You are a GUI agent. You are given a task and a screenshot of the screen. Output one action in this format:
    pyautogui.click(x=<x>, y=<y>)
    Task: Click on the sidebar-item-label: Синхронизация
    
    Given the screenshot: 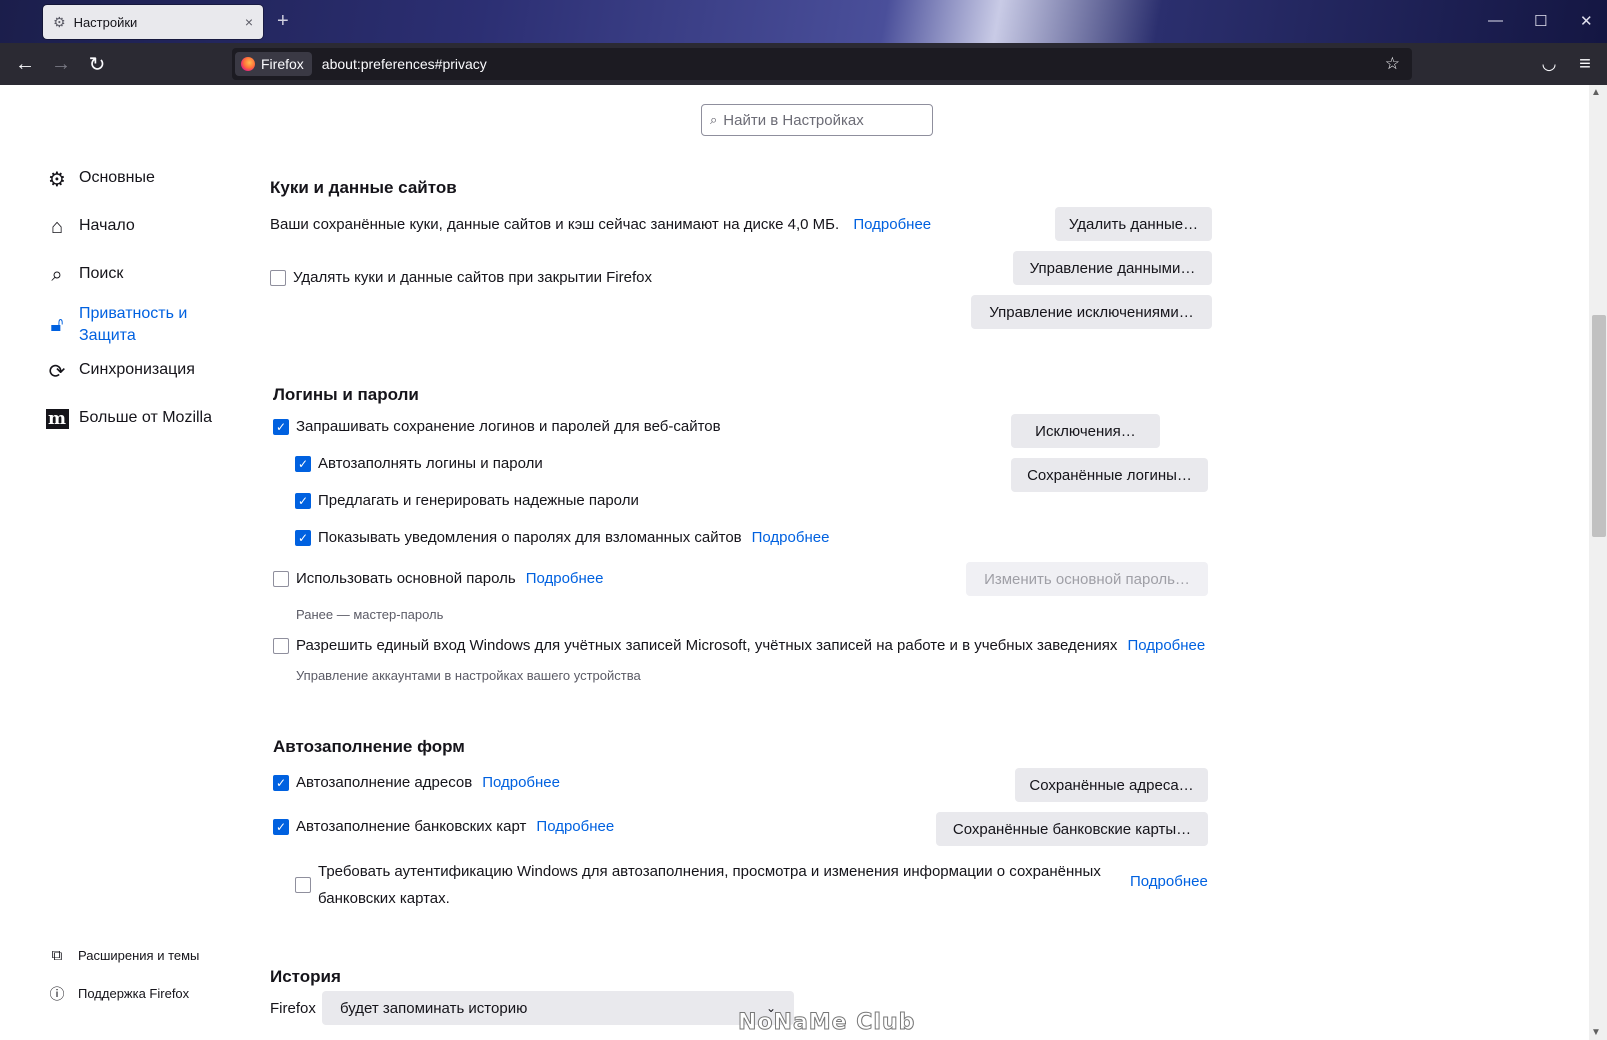 What is the action you would take?
    pyautogui.click(x=137, y=369)
    